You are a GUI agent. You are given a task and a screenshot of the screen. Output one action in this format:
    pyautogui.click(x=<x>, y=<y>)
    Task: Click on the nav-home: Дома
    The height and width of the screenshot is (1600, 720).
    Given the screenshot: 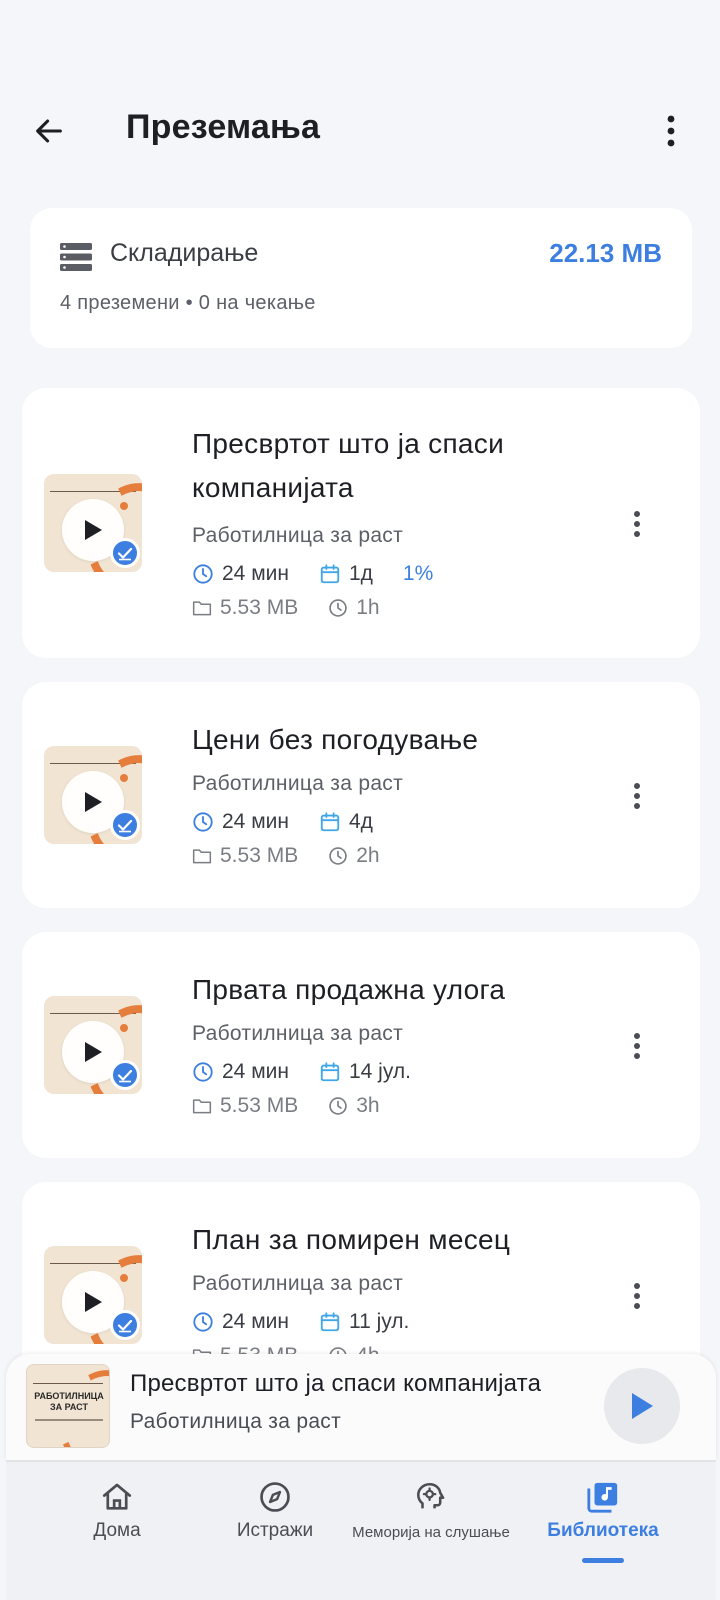 What is the action you would take?
    pyautogui.click(x=117, y=1511)
    